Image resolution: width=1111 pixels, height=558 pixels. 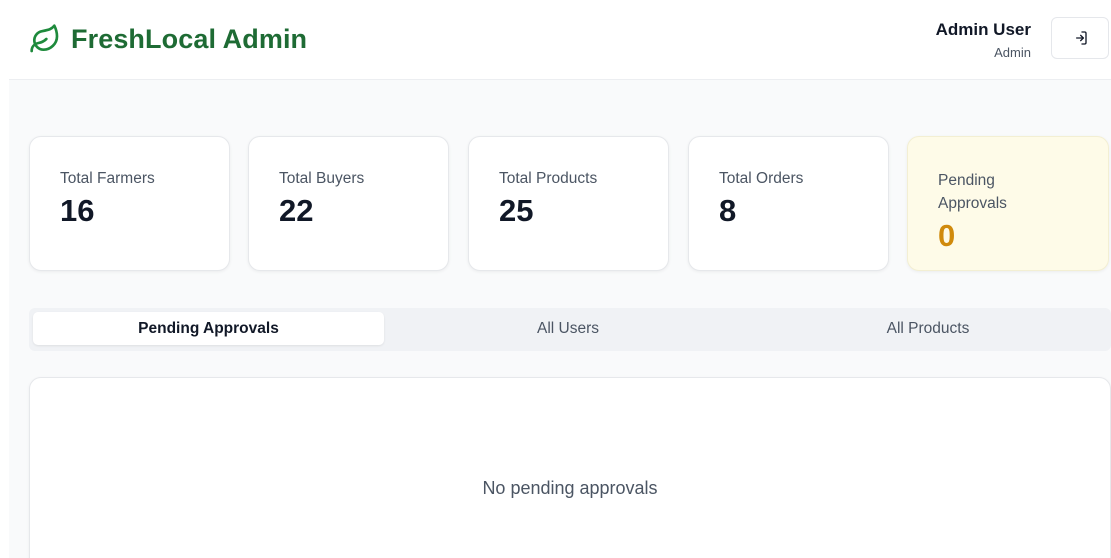 I want to click on stat-label: Total Orders, so click(x=761, y=178).